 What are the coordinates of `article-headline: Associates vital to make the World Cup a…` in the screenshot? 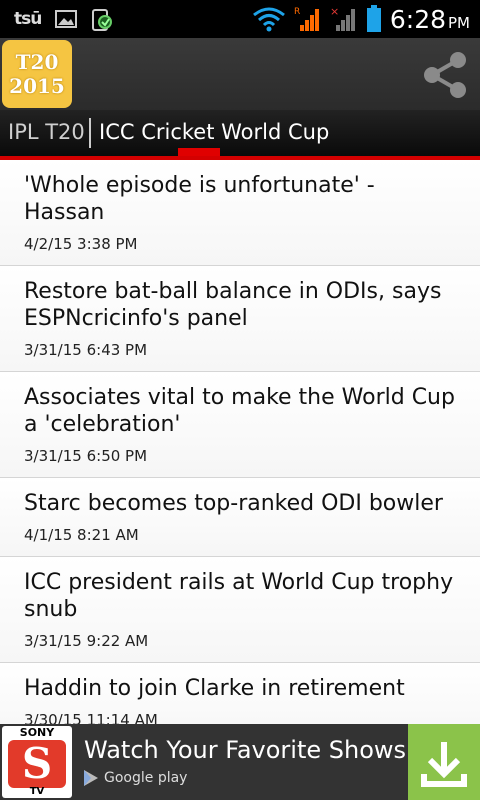 It's located at (239, 411).